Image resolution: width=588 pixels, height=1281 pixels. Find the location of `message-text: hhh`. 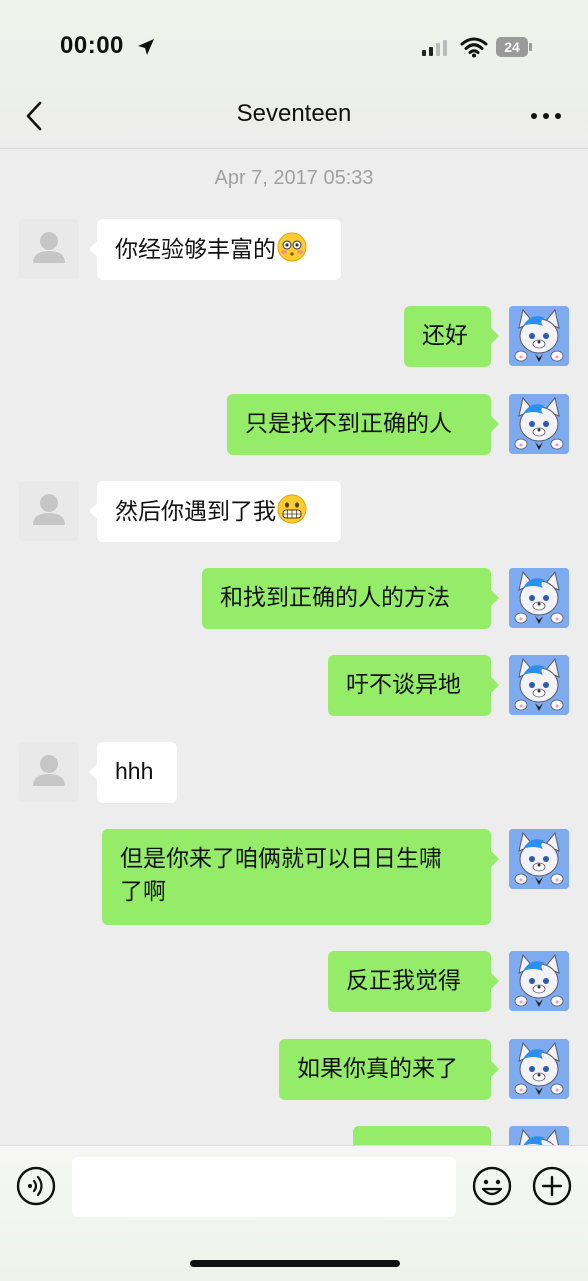

message-text: hhh is located at coordinates (134, 771).